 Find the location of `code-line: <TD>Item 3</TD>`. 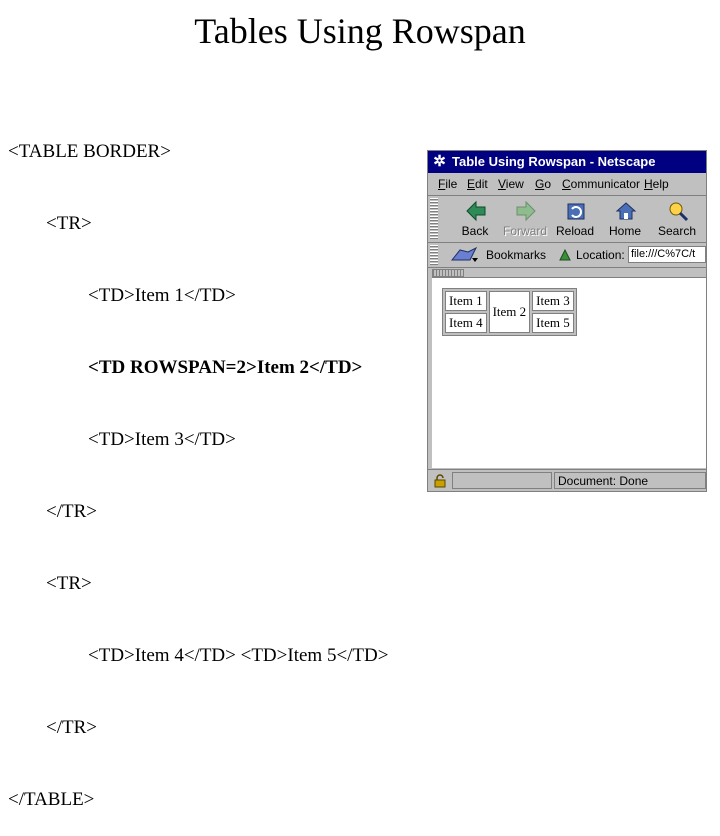

code-line: <TD>Item 3</TD> is located at coordinates (162, 439).